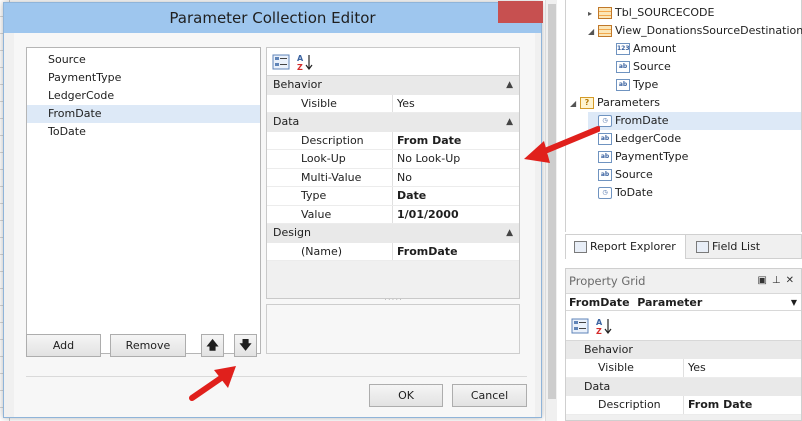  I want to click on dialog-close-button, so click(520, 12).